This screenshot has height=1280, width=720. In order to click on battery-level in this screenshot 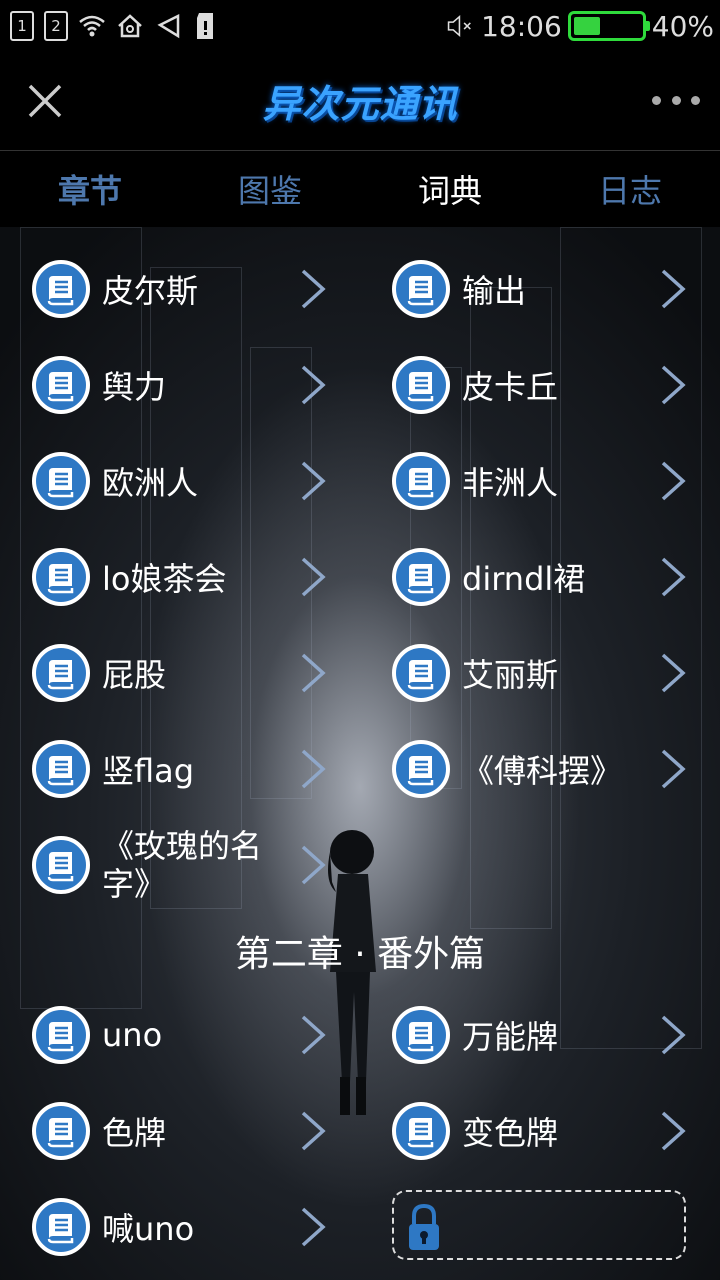, I will do `click(586, 26)`.